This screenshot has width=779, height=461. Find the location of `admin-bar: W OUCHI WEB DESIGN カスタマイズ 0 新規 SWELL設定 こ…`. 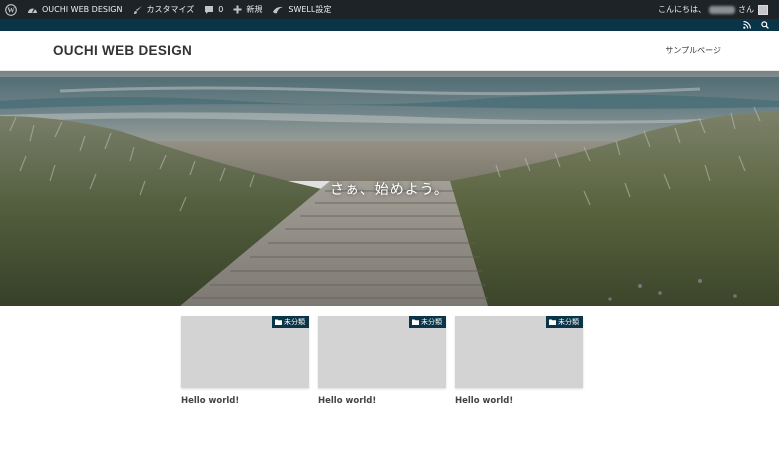

admin-bar: W OUCHI WEB DESIGN カスタマイズ 0 新規 SWELL設定 こ… is located at coordinates (389, 9).